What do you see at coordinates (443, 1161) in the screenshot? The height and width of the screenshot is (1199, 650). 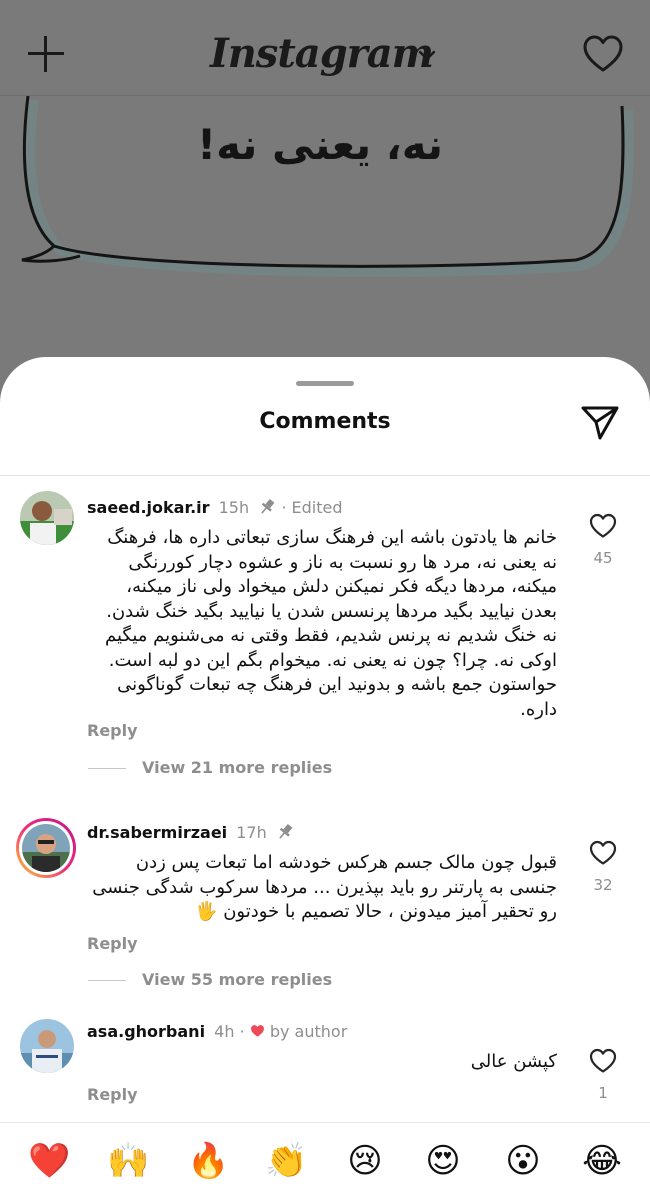 I see `emoji-heart-eyes: 😍` at bounding box center [443, 1161].